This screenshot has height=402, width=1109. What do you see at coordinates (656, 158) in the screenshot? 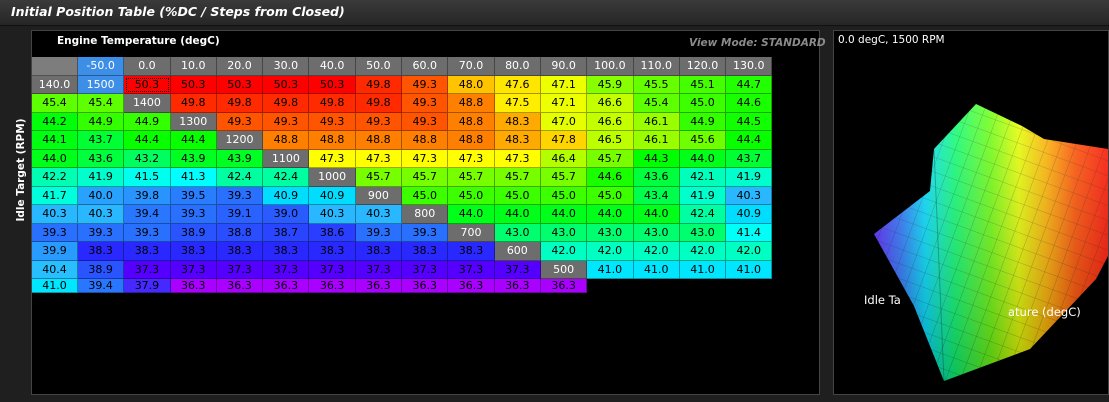
I see `table-cell: 44.3` at bounding box center [656, 158].